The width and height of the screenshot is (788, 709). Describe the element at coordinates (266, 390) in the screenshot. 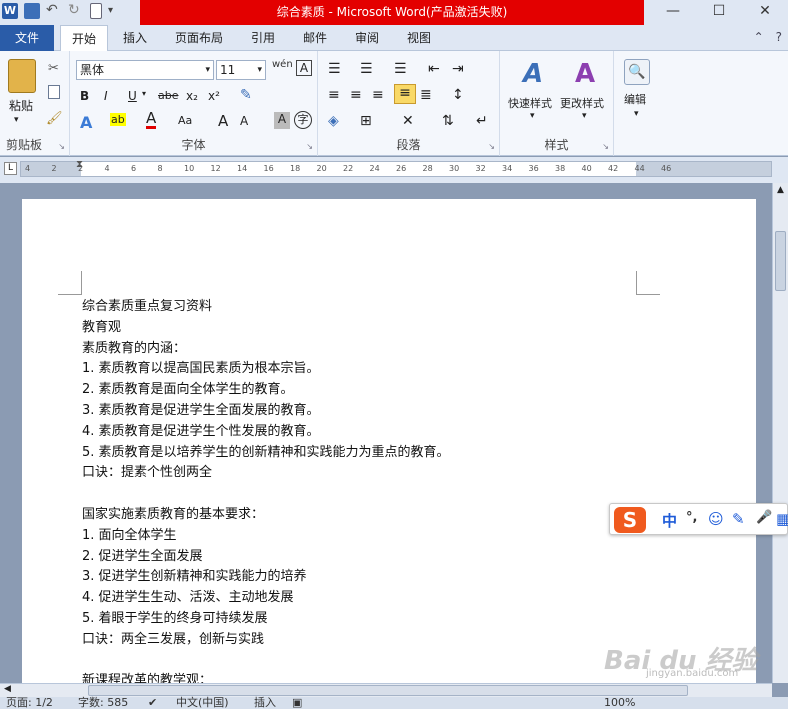

I see `paragraph-line: 2. 素质教育是面向全体学生的教育。` at that location.